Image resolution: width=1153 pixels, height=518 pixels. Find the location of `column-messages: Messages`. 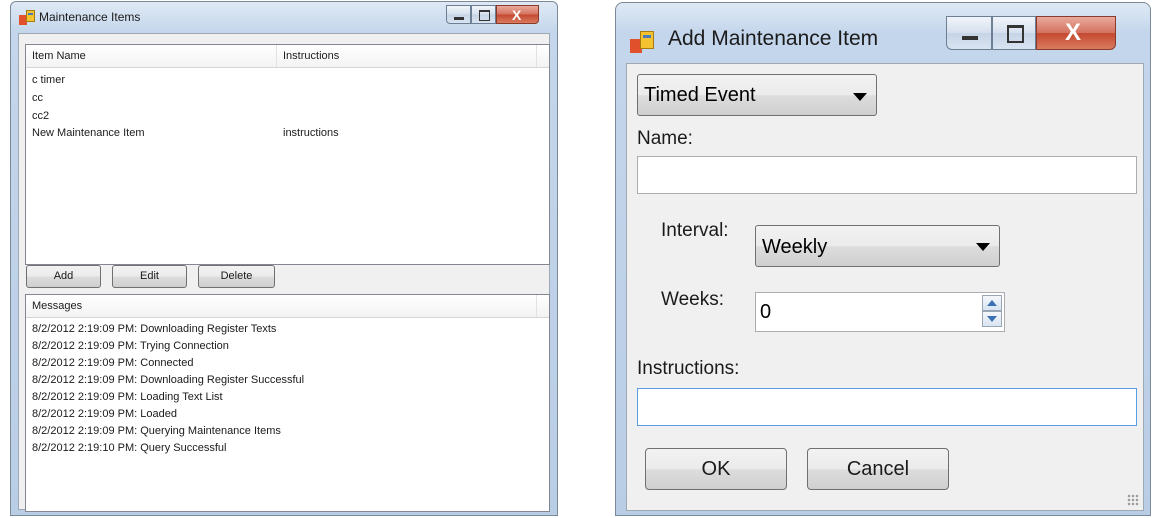

column-messages: Messages is located at coordinates (281, 306).